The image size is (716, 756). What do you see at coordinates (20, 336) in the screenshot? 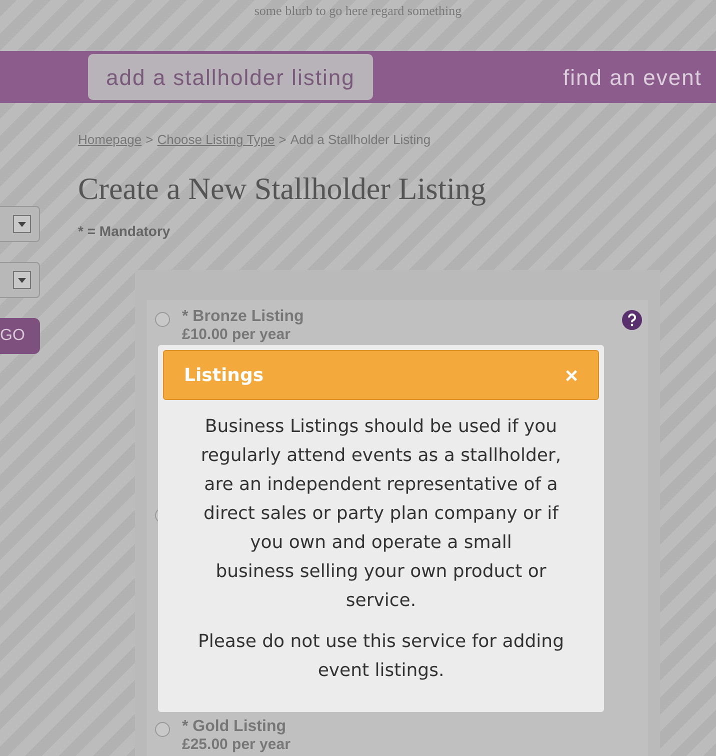
I see `go-button: GO` at bounding box center [20, 336].